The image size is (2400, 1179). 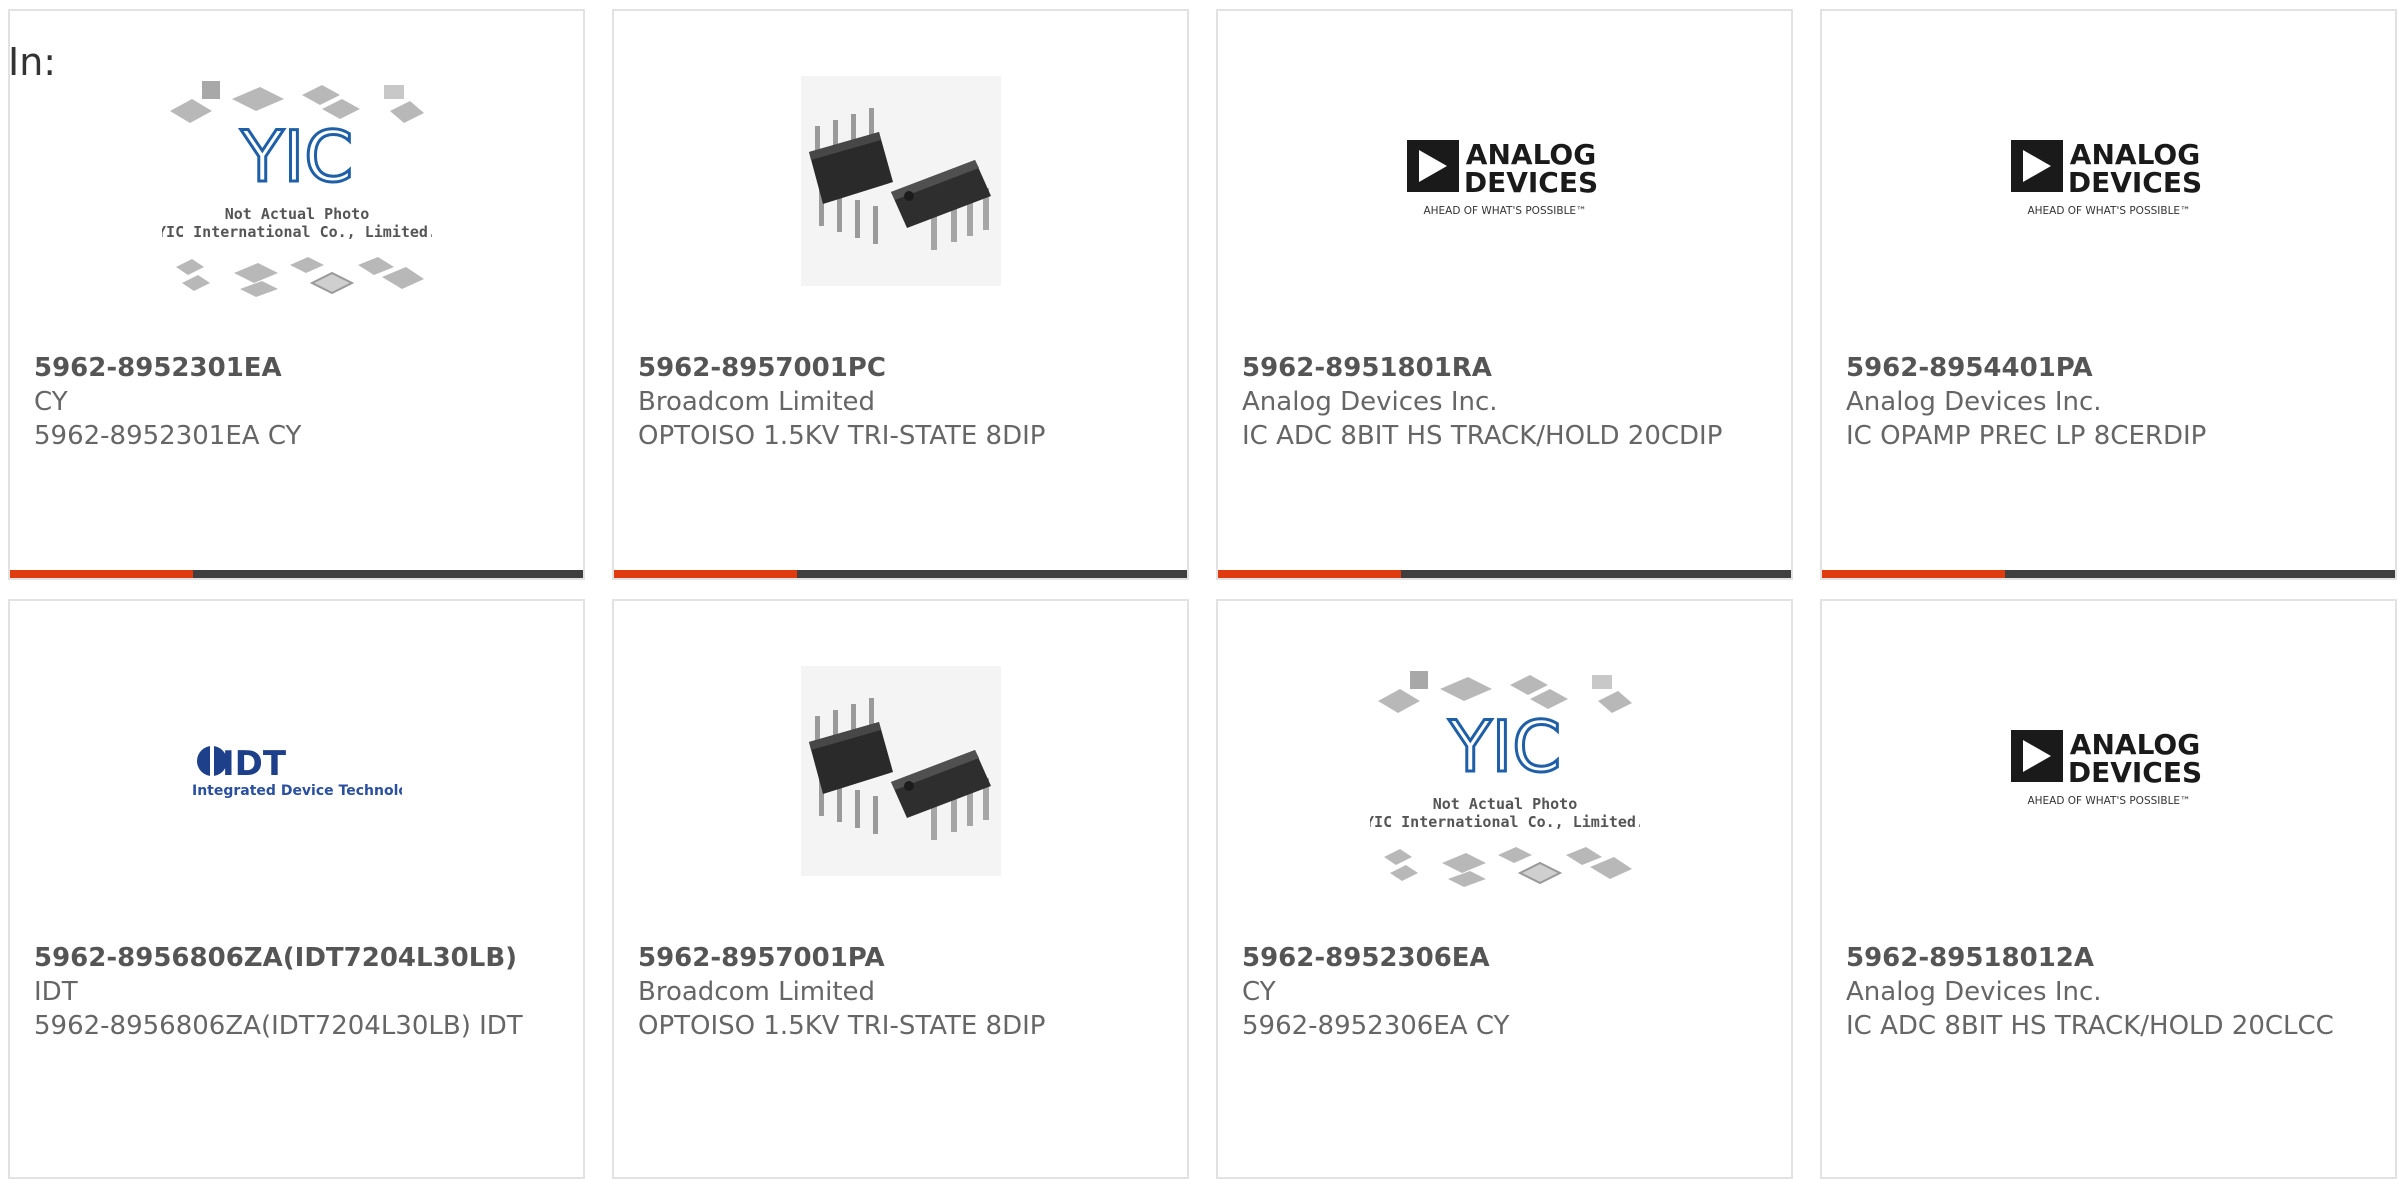 I want to click on product-image: IDT Integrated Device Technology, so click(x=296, y=771).